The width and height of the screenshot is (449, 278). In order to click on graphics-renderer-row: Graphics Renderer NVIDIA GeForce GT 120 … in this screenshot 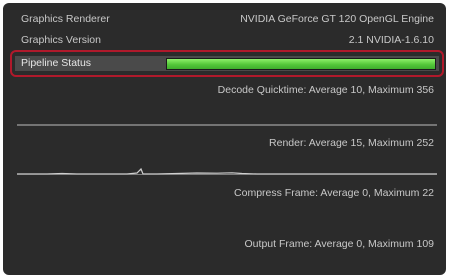, I will do `click(224, 19)`.